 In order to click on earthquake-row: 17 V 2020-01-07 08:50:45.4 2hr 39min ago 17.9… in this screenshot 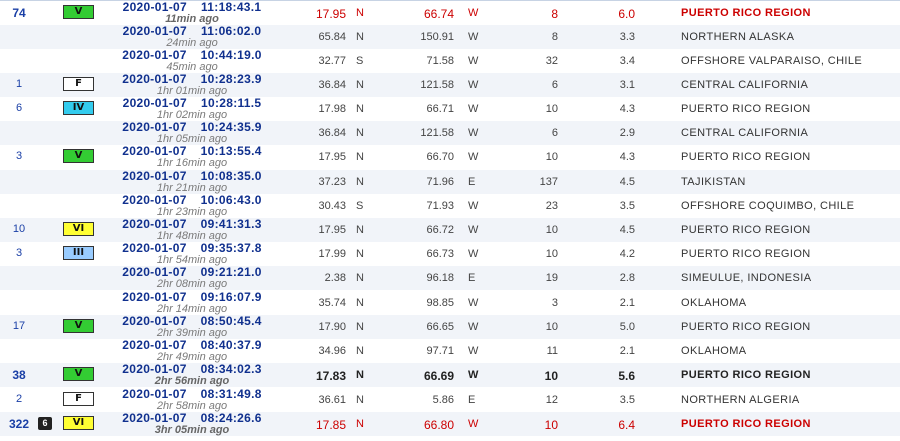, I will do `click(450, 327)`.